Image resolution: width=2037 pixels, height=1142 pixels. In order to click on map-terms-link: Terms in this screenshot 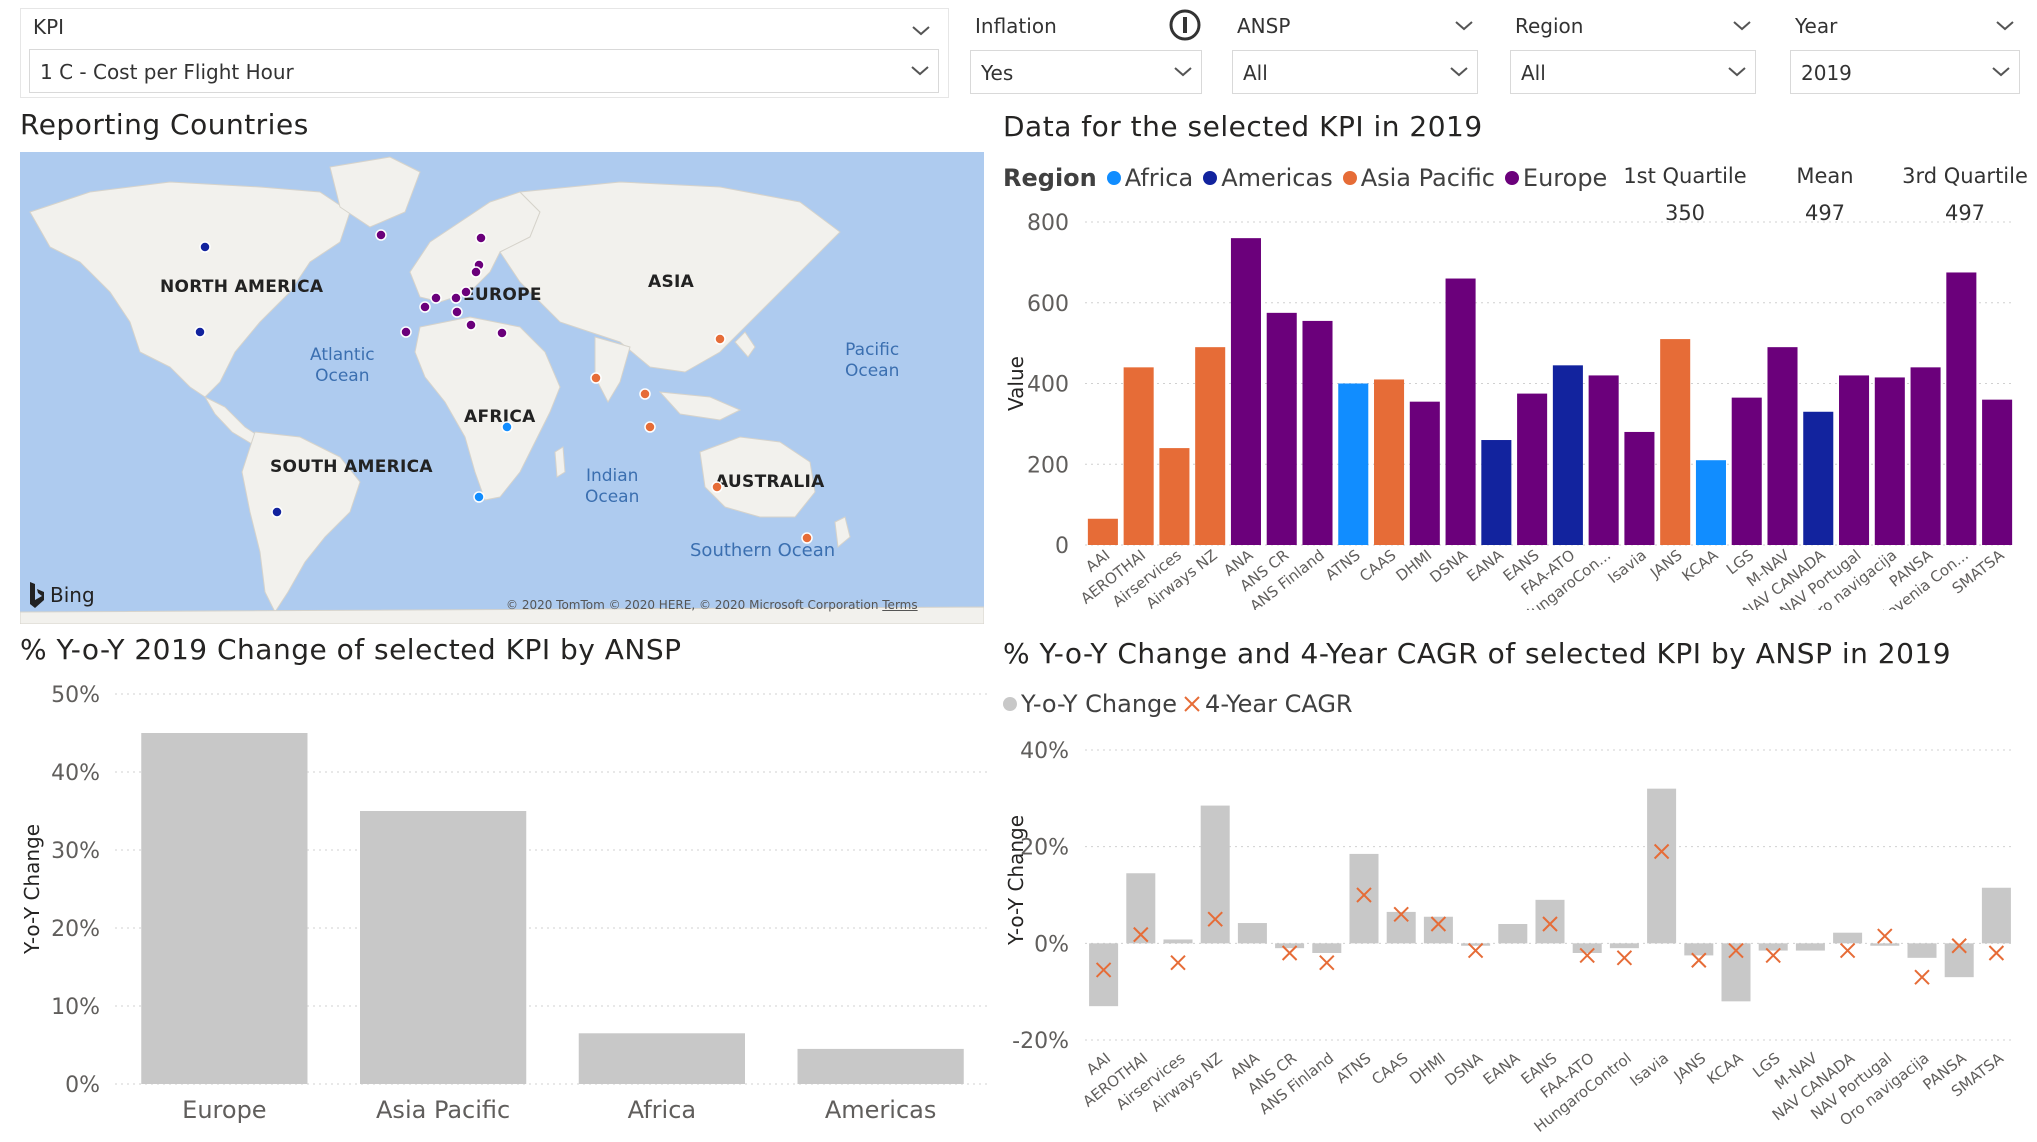, I will do `click(899, 605)`.